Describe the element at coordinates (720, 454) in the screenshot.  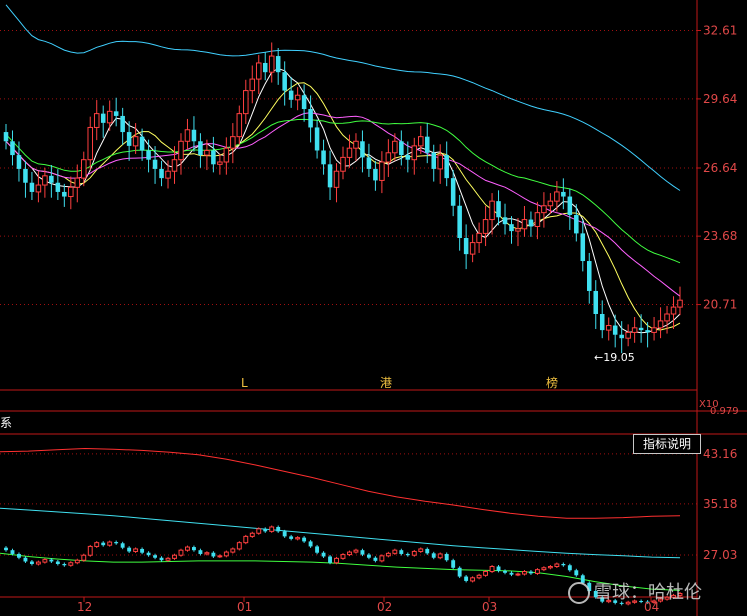
I see `band-tick-label: 43.16` at that location.